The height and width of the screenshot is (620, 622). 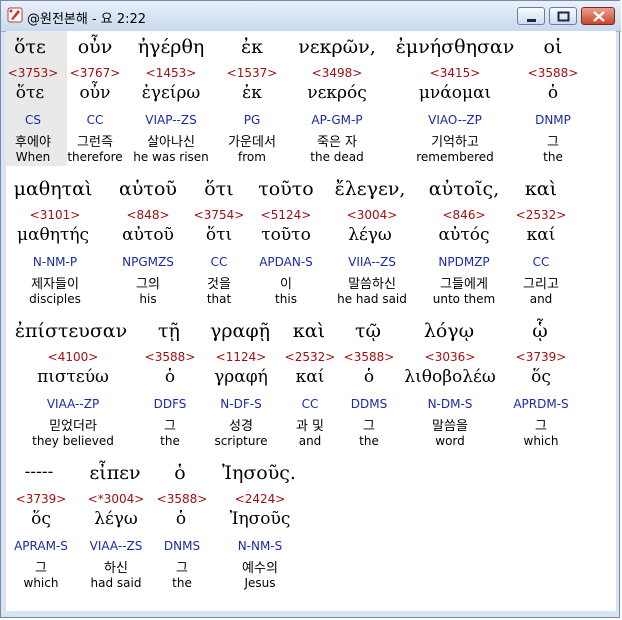 I want to click on lexical-form: λιθοβολέω, so click(x=449, y=377).